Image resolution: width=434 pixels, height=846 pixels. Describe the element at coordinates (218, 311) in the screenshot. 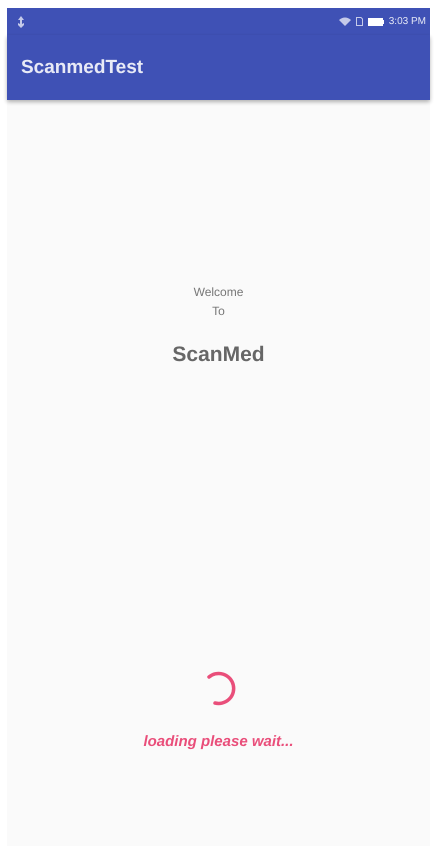

I see `to-text: To` at that location.